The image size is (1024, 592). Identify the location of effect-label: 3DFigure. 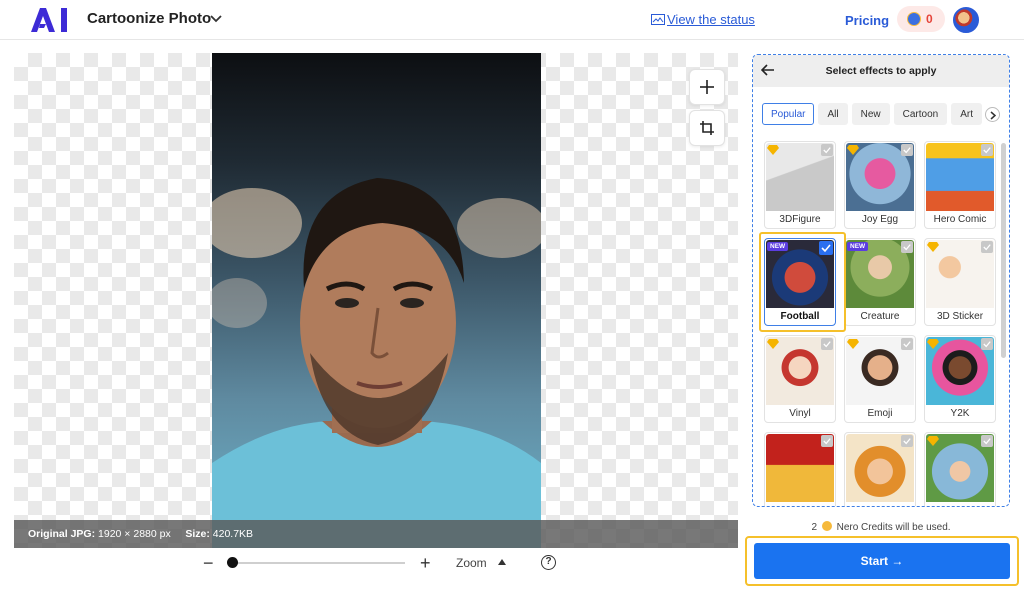
(800, 219).